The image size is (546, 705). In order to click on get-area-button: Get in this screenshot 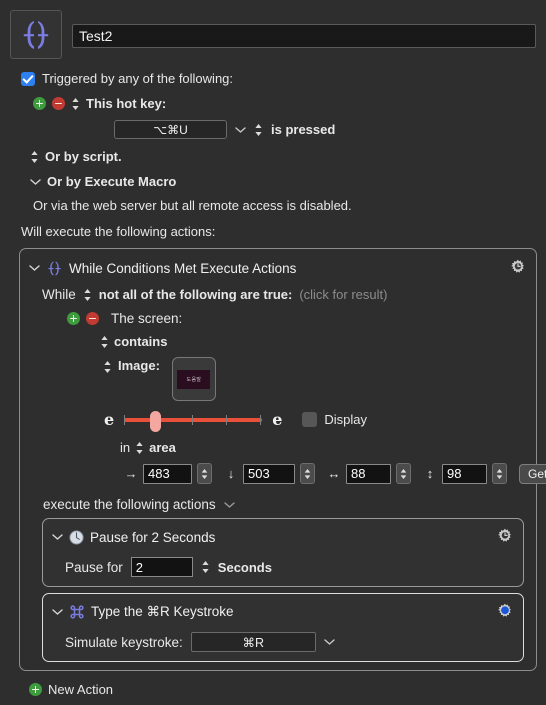, I will do `click(532, 473)`.